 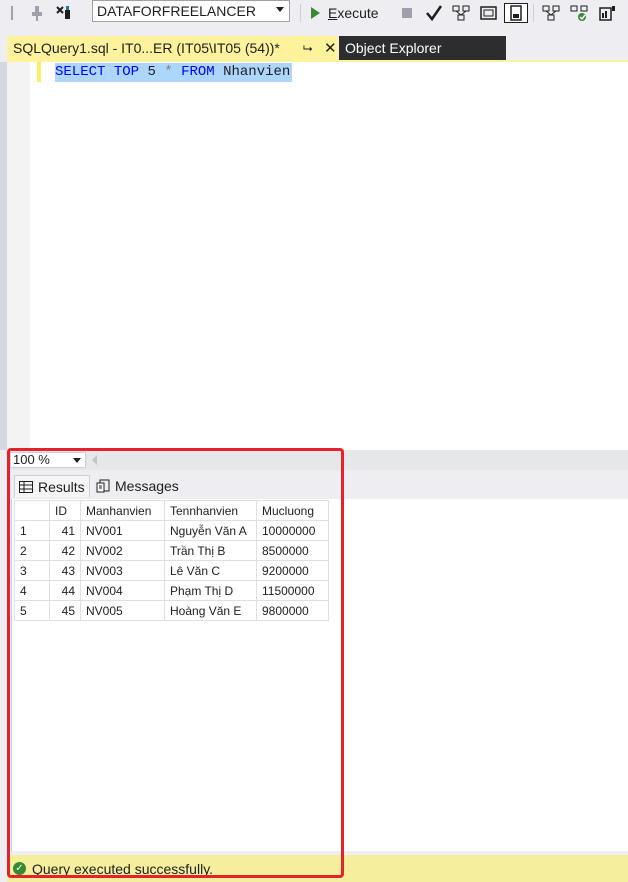 What do you see at coordinates (122, 590) in the screenshot?
I see `cell-manhanvien: NV004` at bounding box center [122, 590].